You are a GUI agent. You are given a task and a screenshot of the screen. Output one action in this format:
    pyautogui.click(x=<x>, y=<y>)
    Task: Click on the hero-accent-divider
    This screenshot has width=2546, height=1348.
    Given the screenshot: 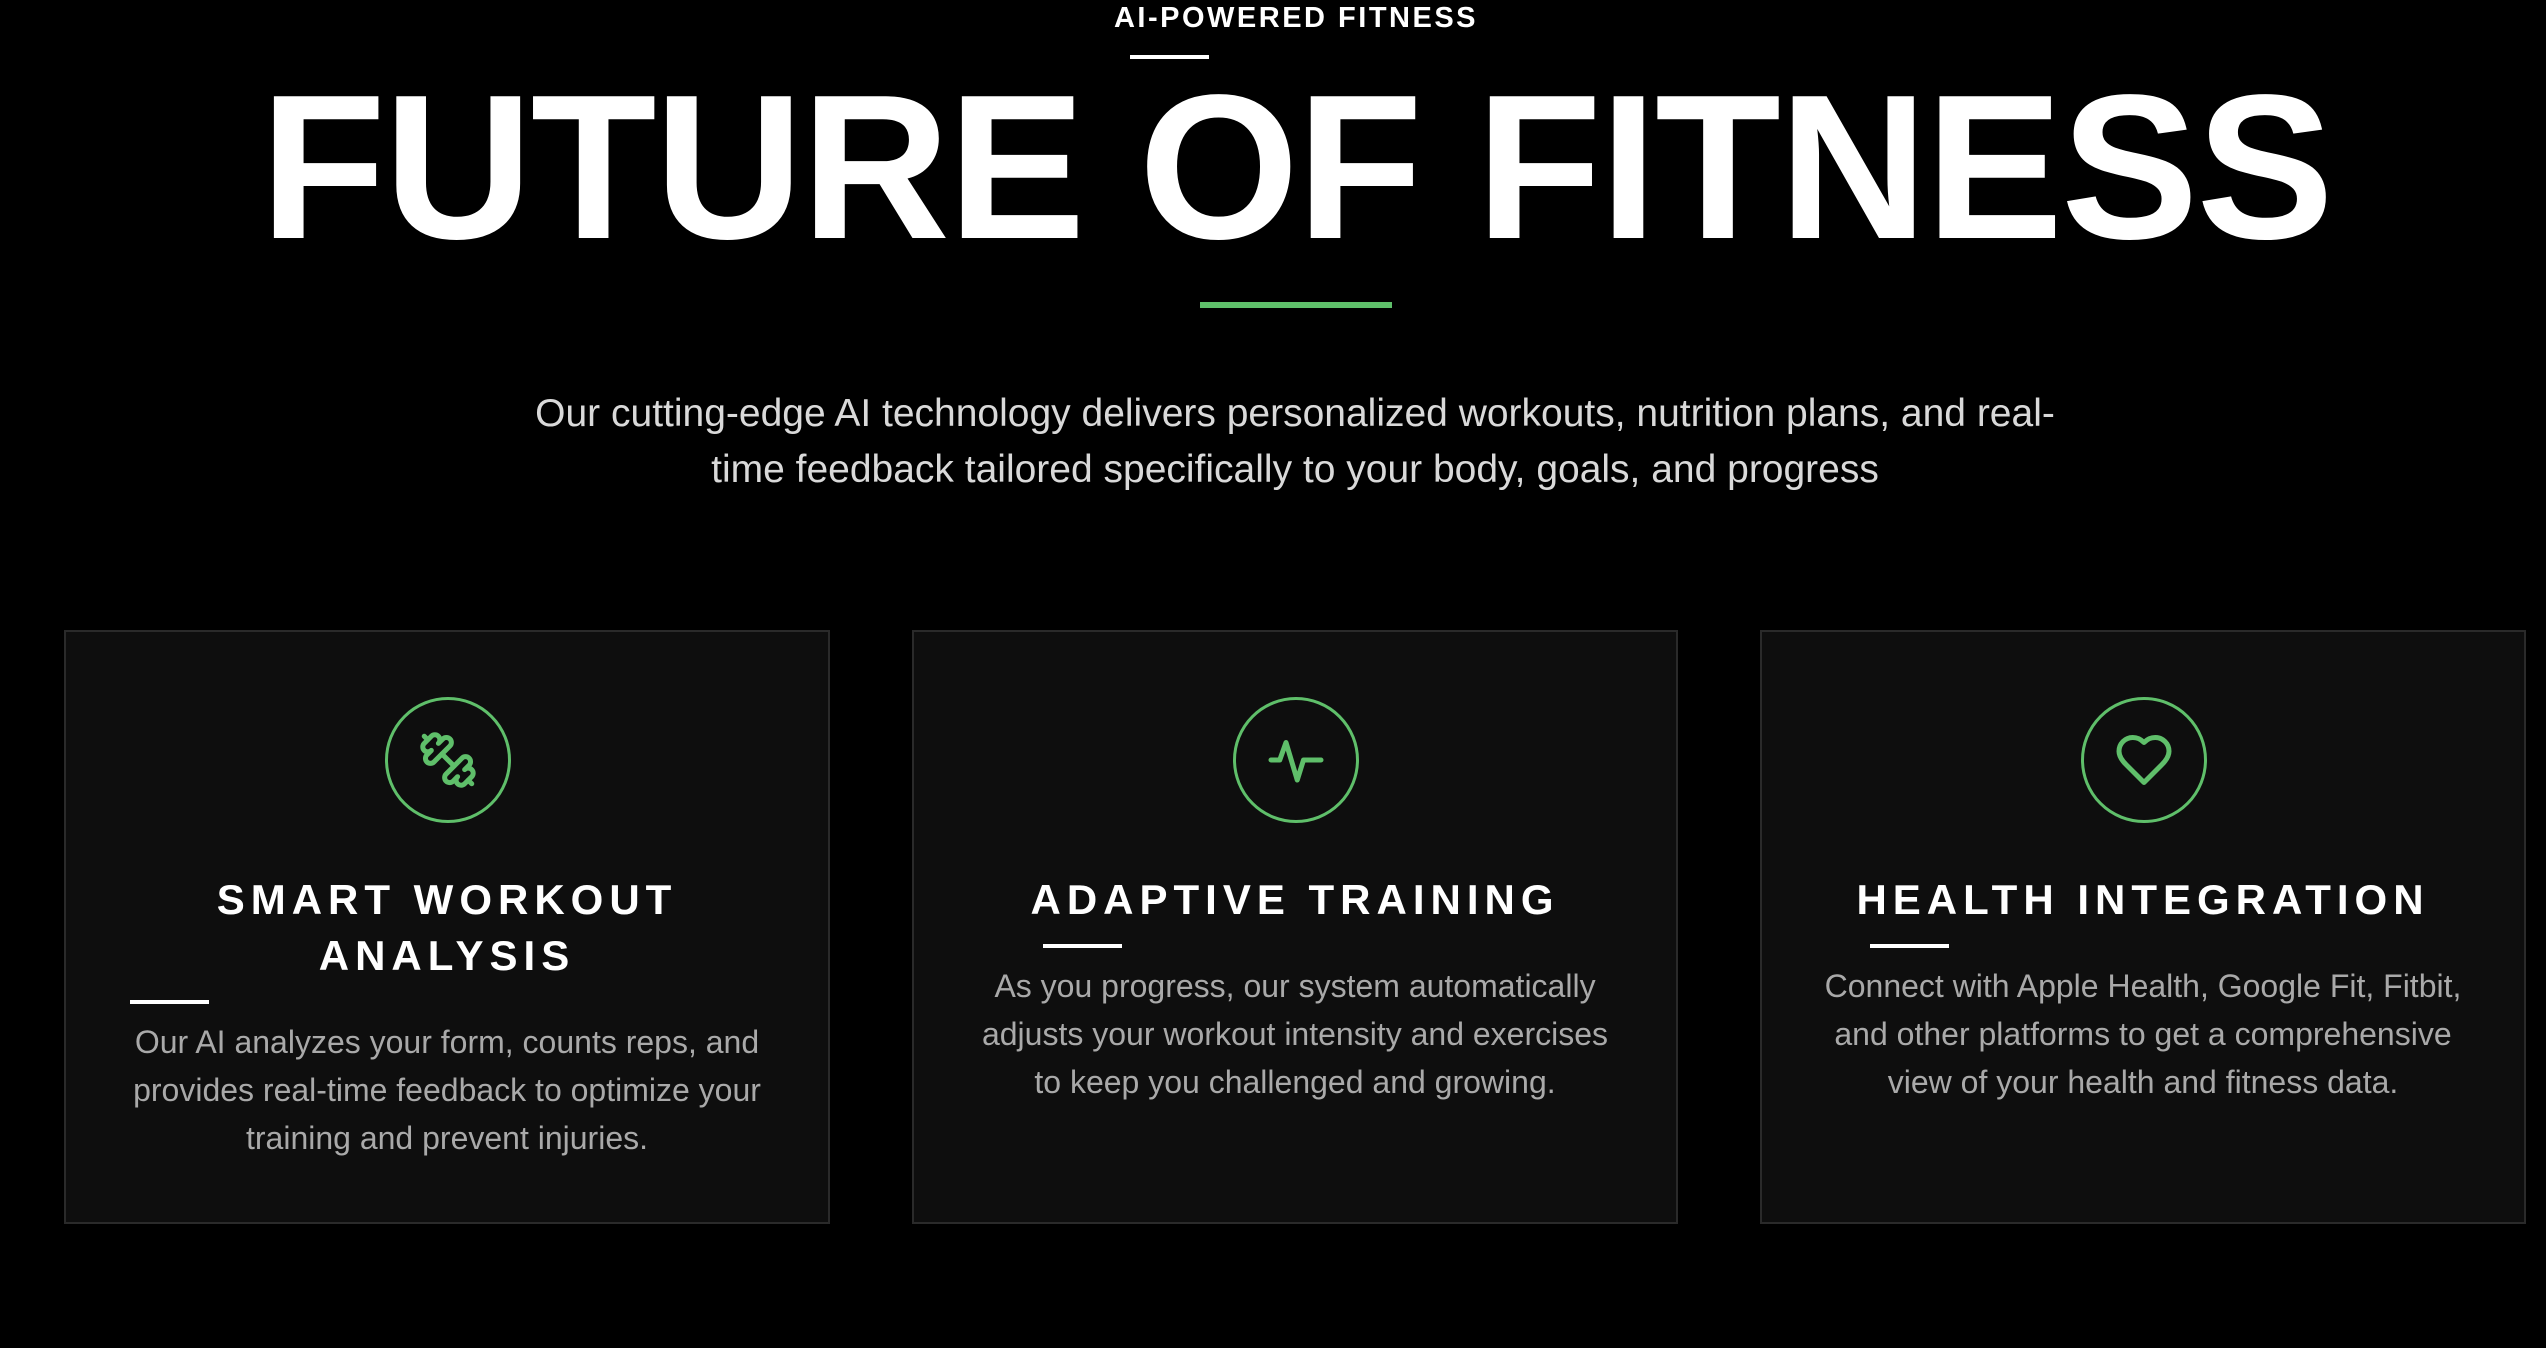 What is the action you would take?
    pyautogui.click(x=1296, y=305)
    